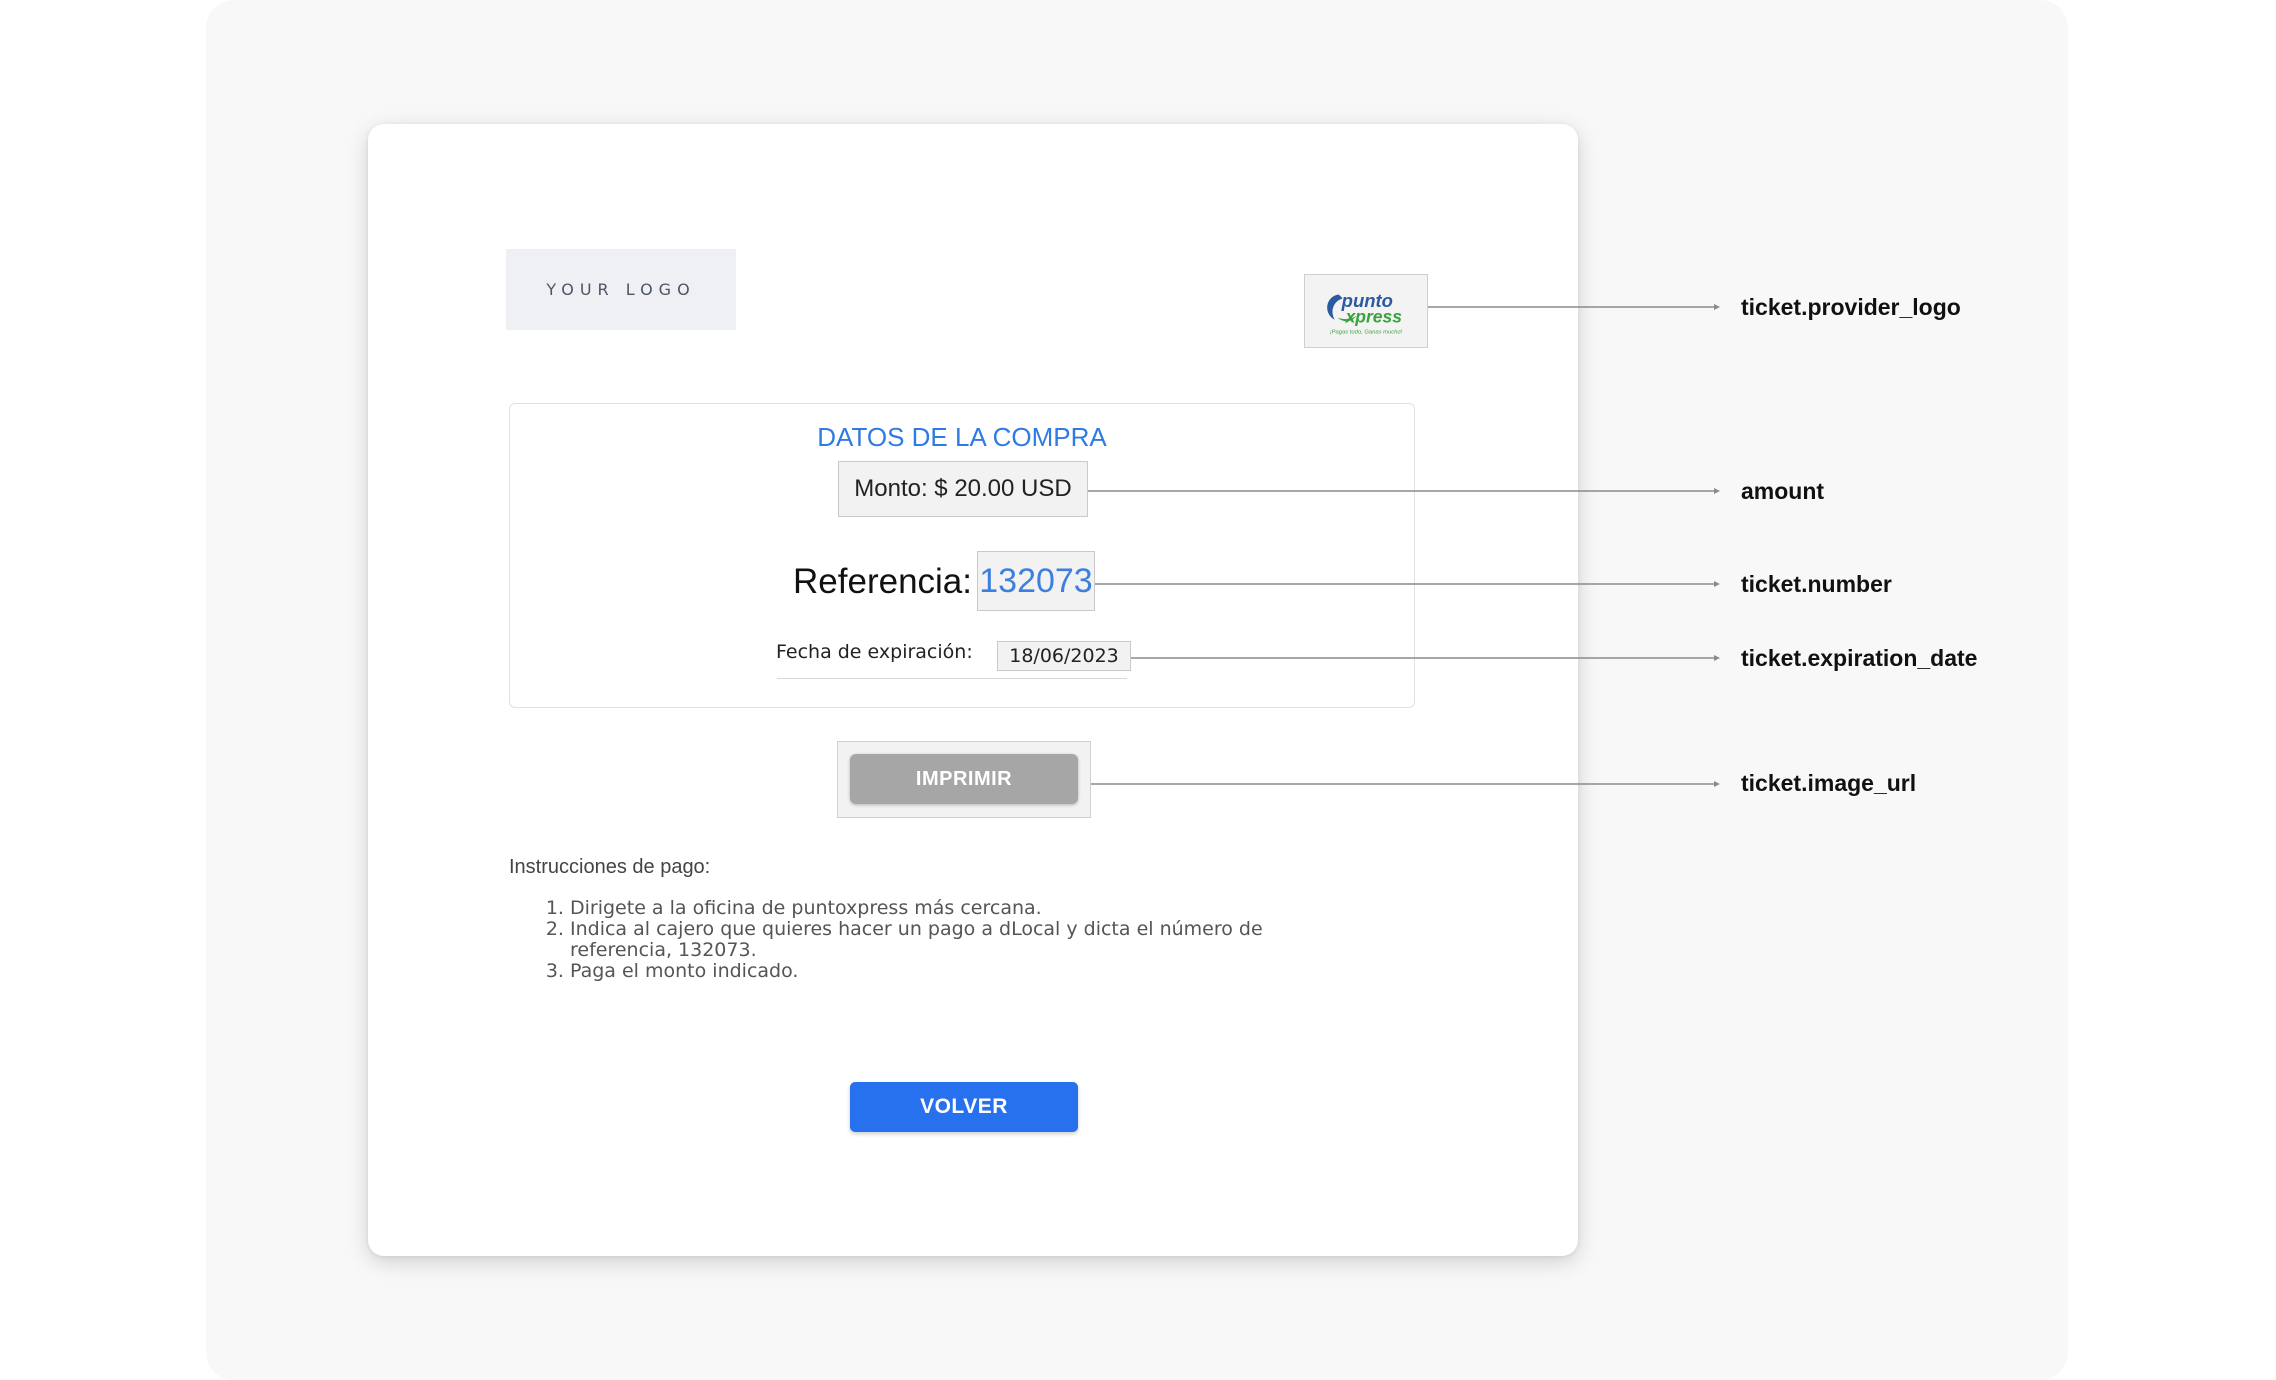 The width and height of the screenshot is (2276, 1380). Describe the element at coordinates (1859, 658) in the screenshot. I see `annotation-expiration-date: ticket.expiration_date` at that location.